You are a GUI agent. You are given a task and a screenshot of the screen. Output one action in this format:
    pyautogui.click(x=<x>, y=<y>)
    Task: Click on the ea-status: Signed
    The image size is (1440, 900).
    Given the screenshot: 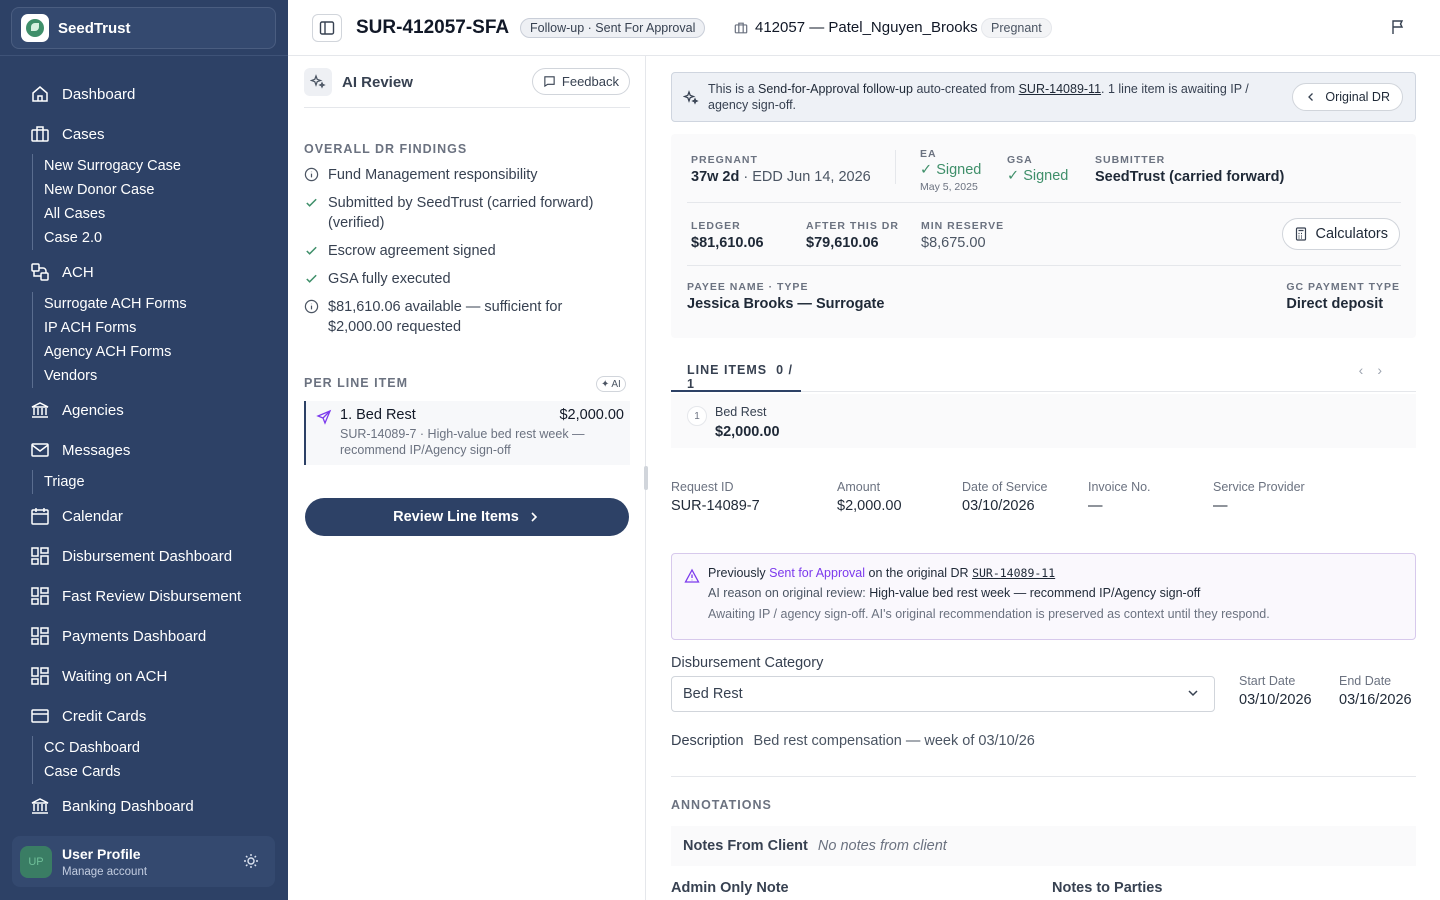 What is the action you would take?
    pyautogui.click(x=959, y=170)
    